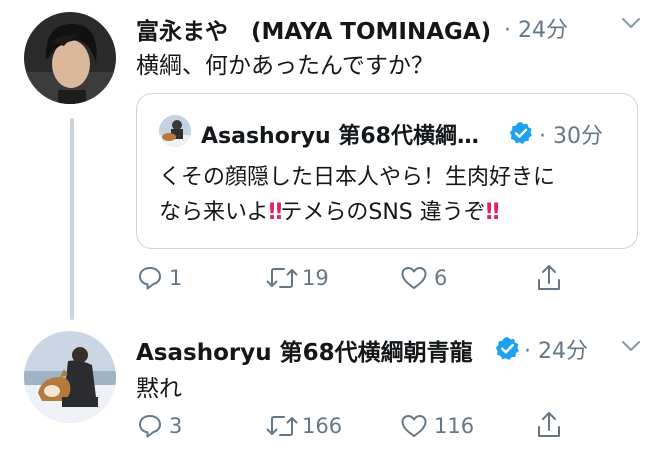 The height and width of the screenshot is (459, 668). I want to click on avatar-asashoryu, so click(70, 377).